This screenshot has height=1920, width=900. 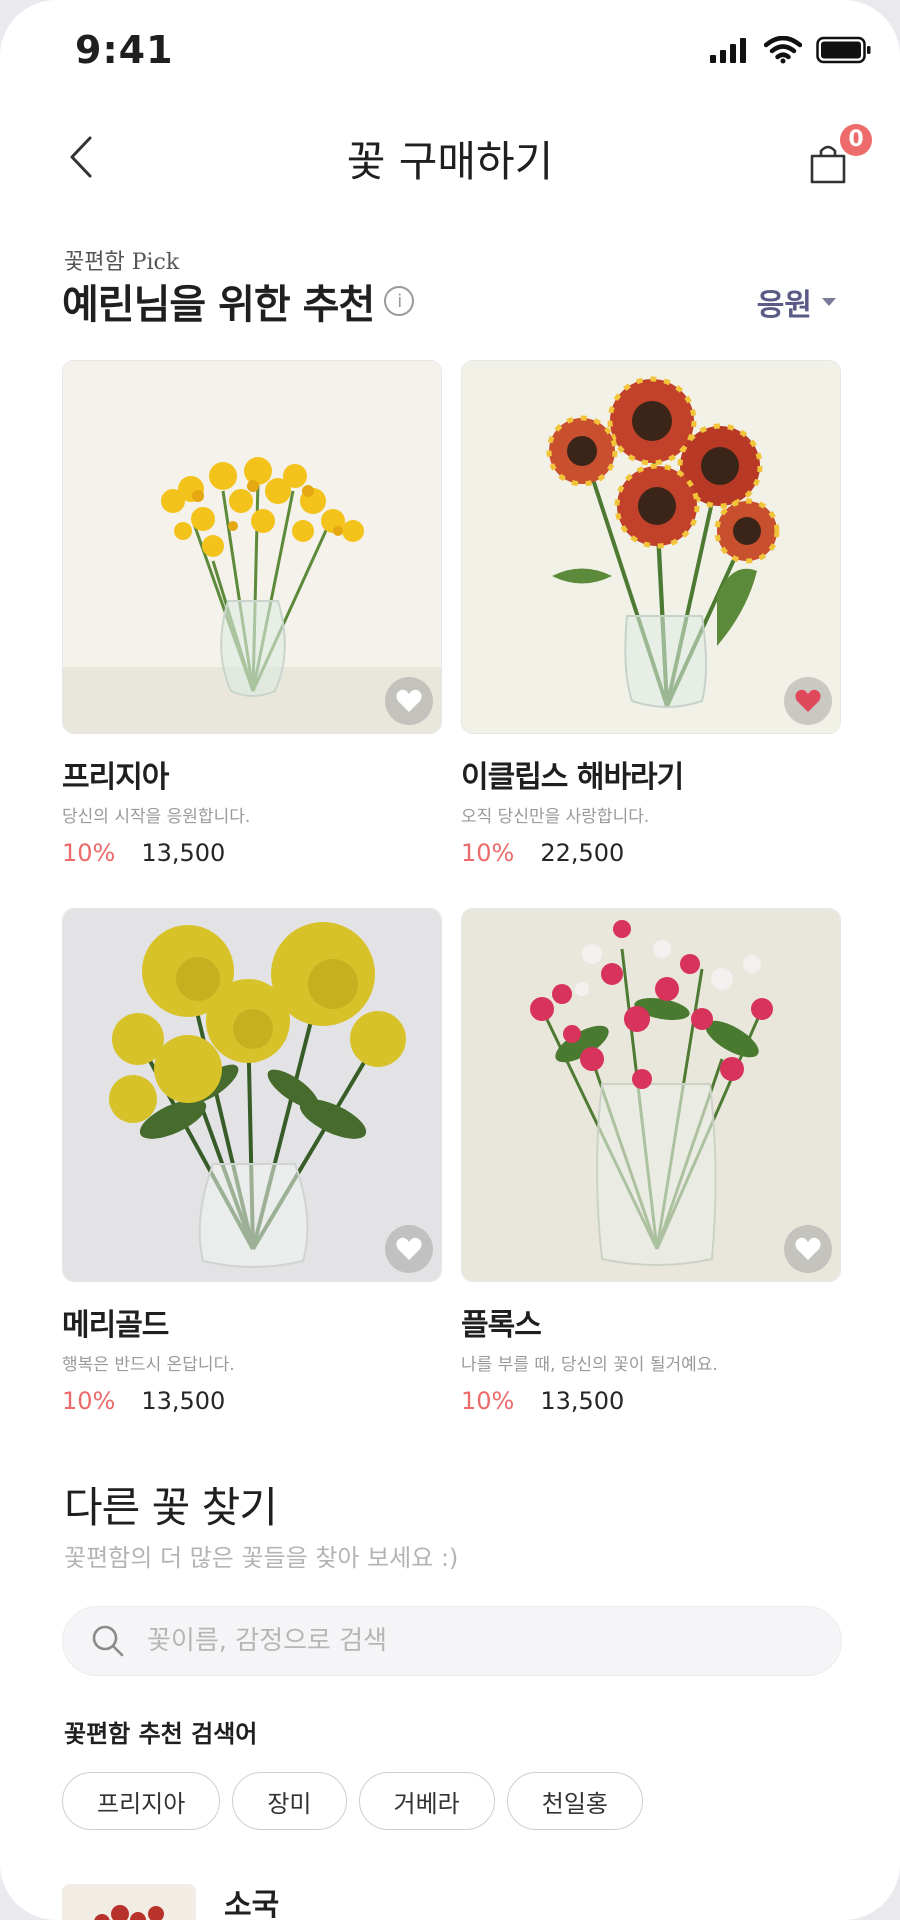 I want to click on wifi-icon, so click(x=783, y=50).